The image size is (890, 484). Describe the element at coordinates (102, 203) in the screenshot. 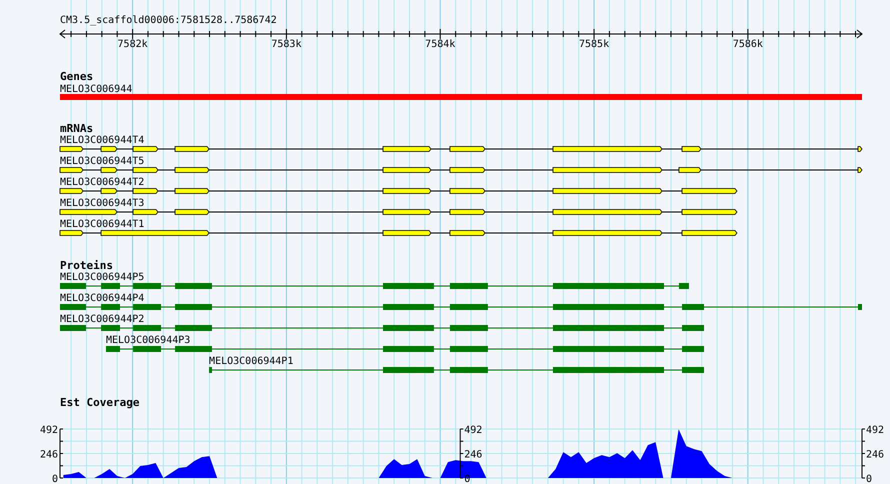

I see `transcript-label: MELO3C006944T3` at that location.